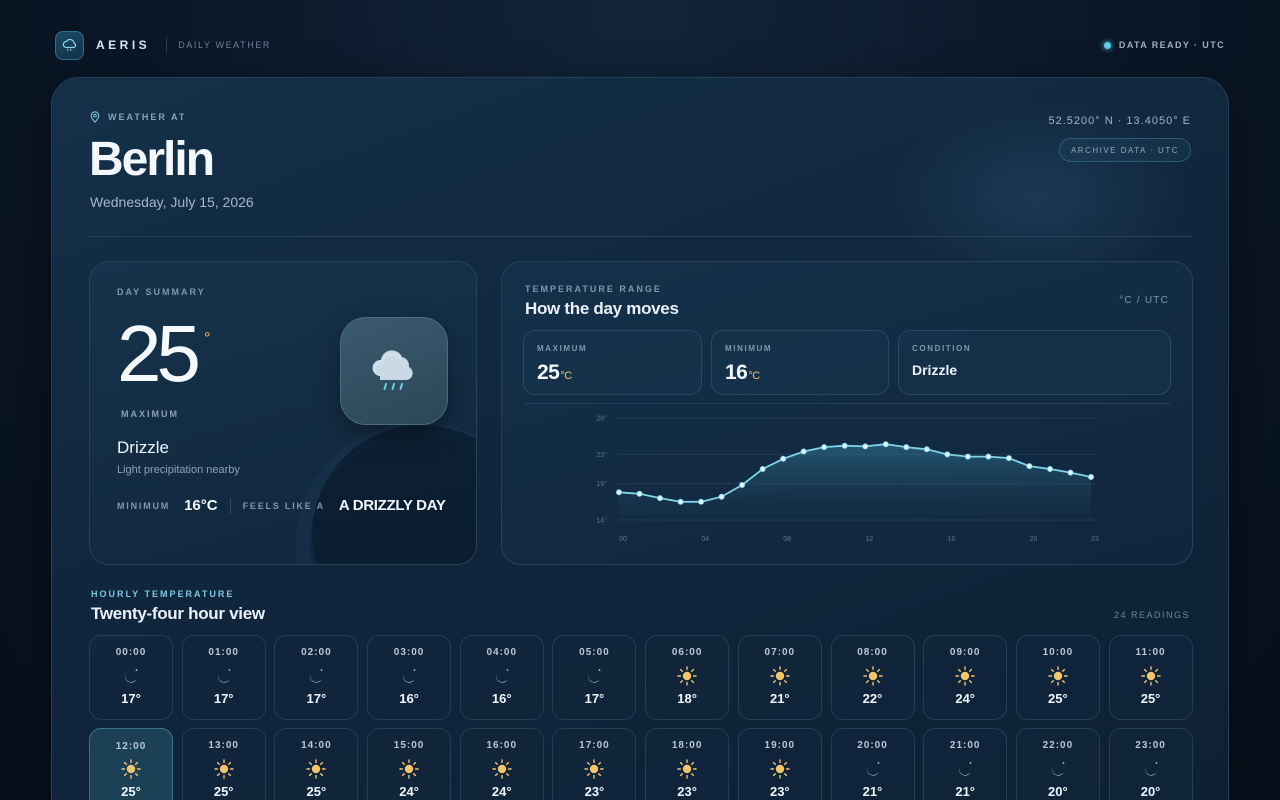  I want to click on hourly-cell: 03:00 16°, so click(409, 677).